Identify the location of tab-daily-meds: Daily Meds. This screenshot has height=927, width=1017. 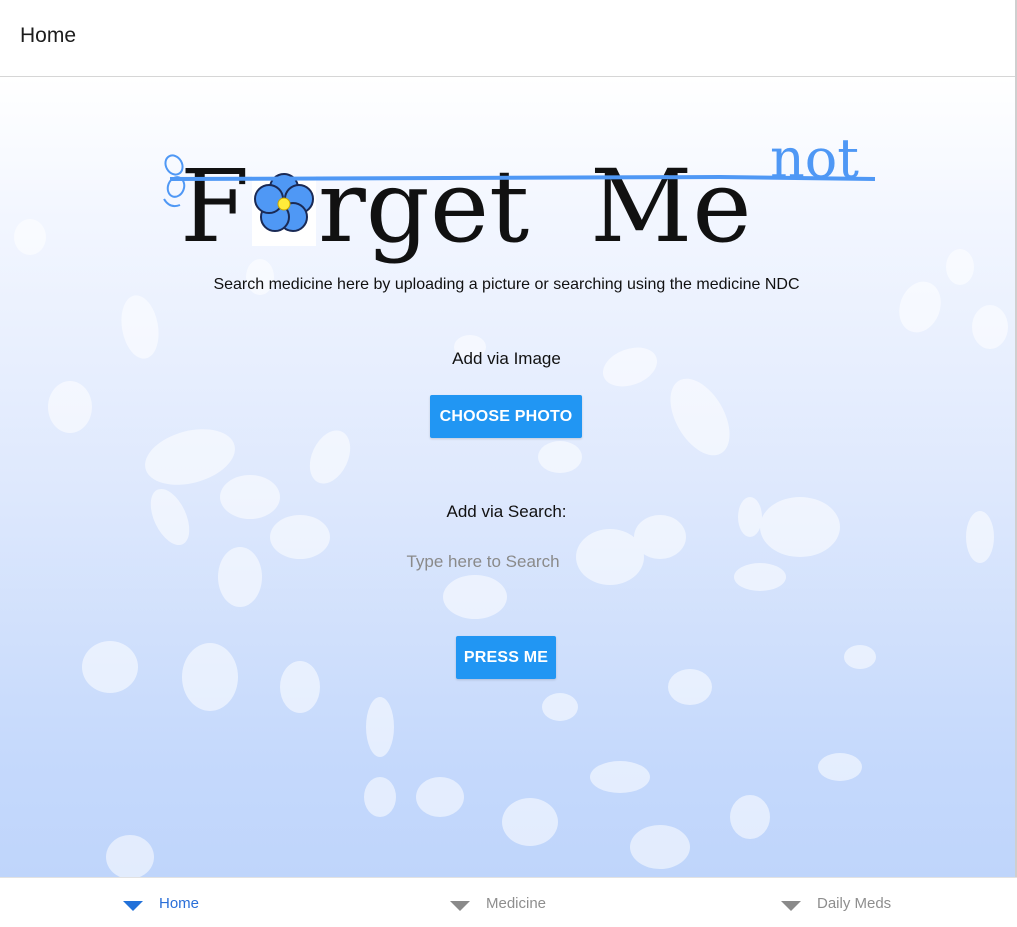
(836, 902).